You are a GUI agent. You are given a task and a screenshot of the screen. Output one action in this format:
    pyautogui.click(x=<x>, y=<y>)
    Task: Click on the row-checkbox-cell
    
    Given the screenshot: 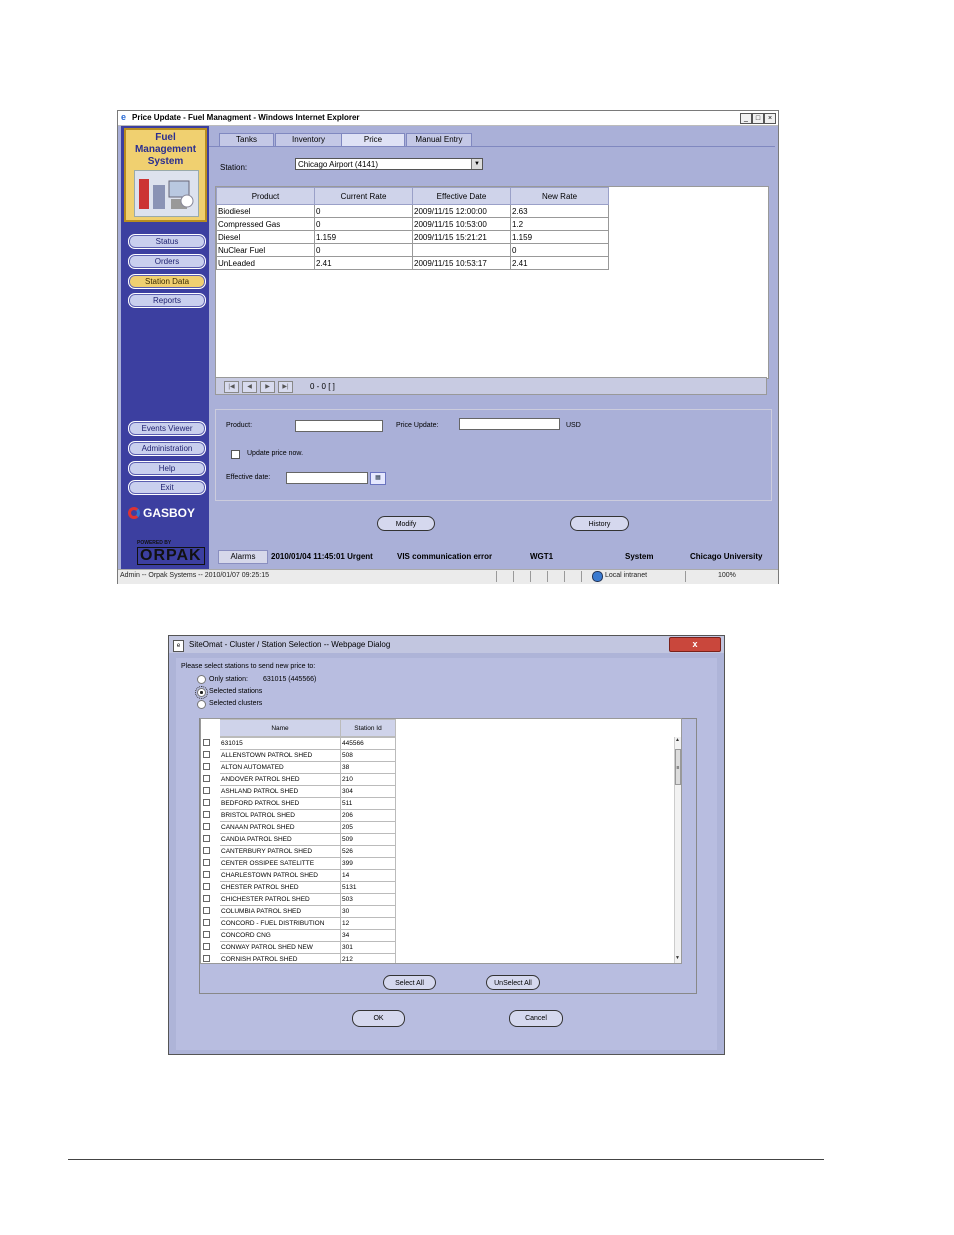 What is the action you would take?
    pyautogui.click(x=210, y=863)
    